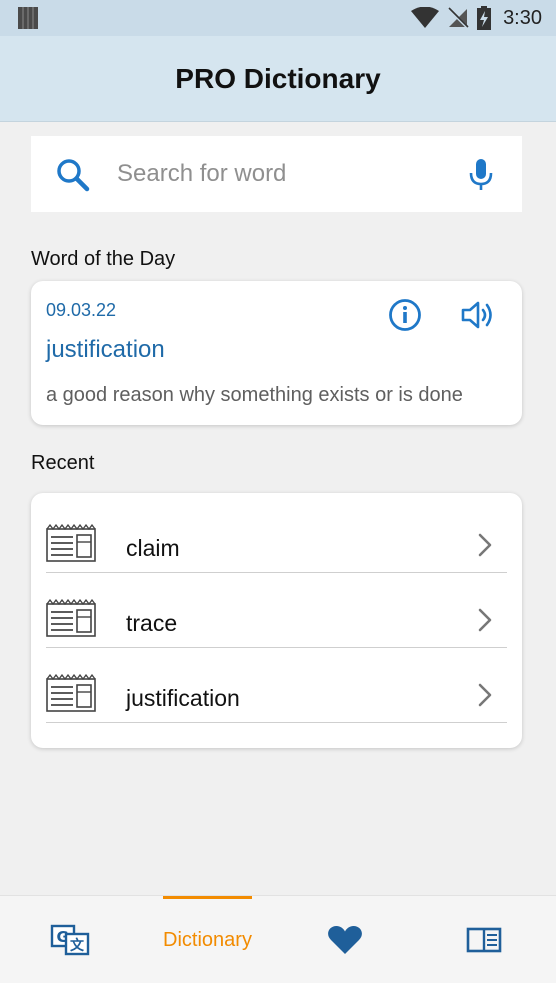 Image resolution: width=556 pixels, height=983 pixels. I want to click on translate-icon: G 文, so click(70, 940).